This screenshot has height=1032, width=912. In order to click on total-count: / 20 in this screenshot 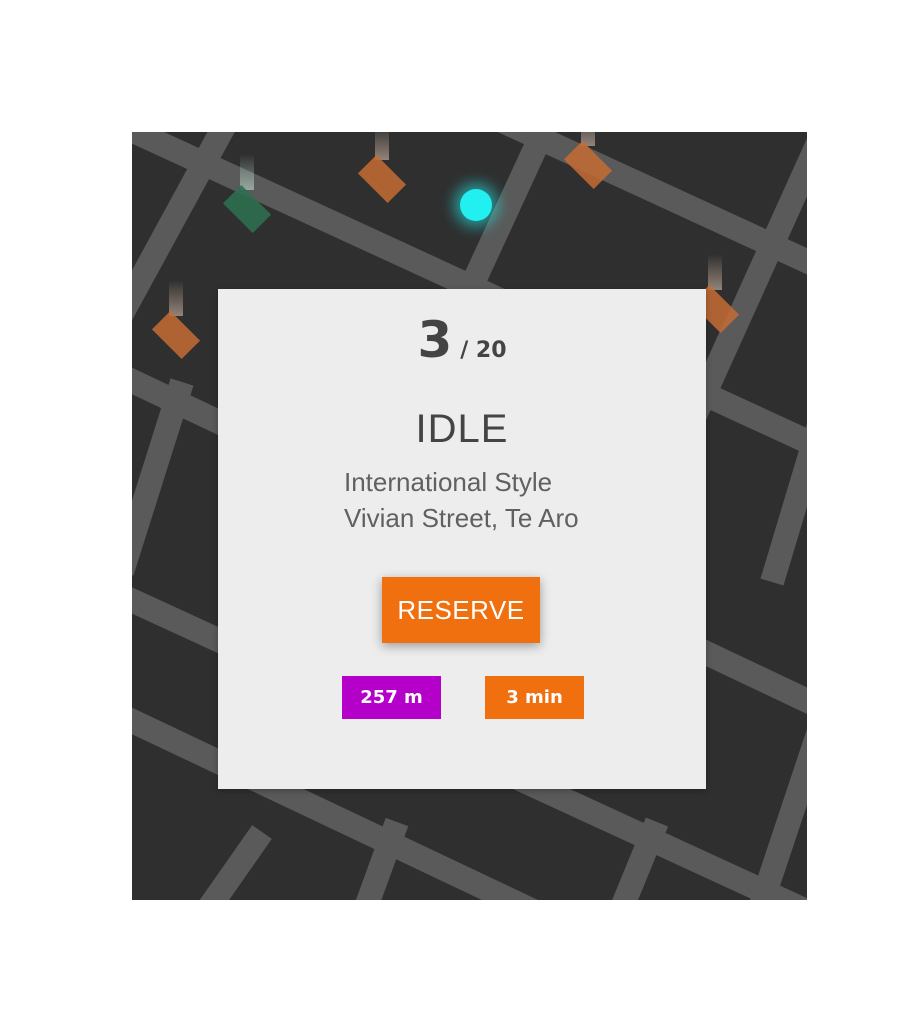, I will do `click(483, 350)`.